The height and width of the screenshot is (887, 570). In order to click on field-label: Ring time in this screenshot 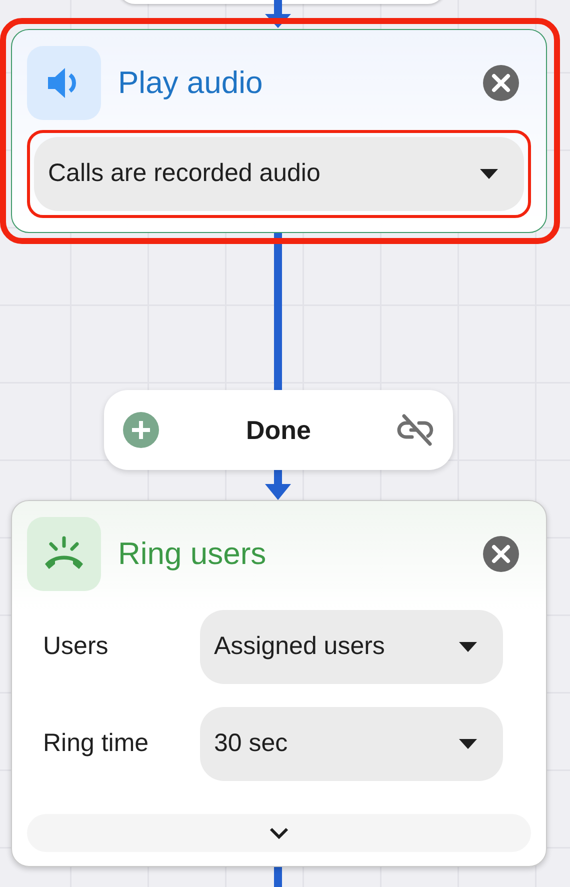, I will do `click(96, 744)`.